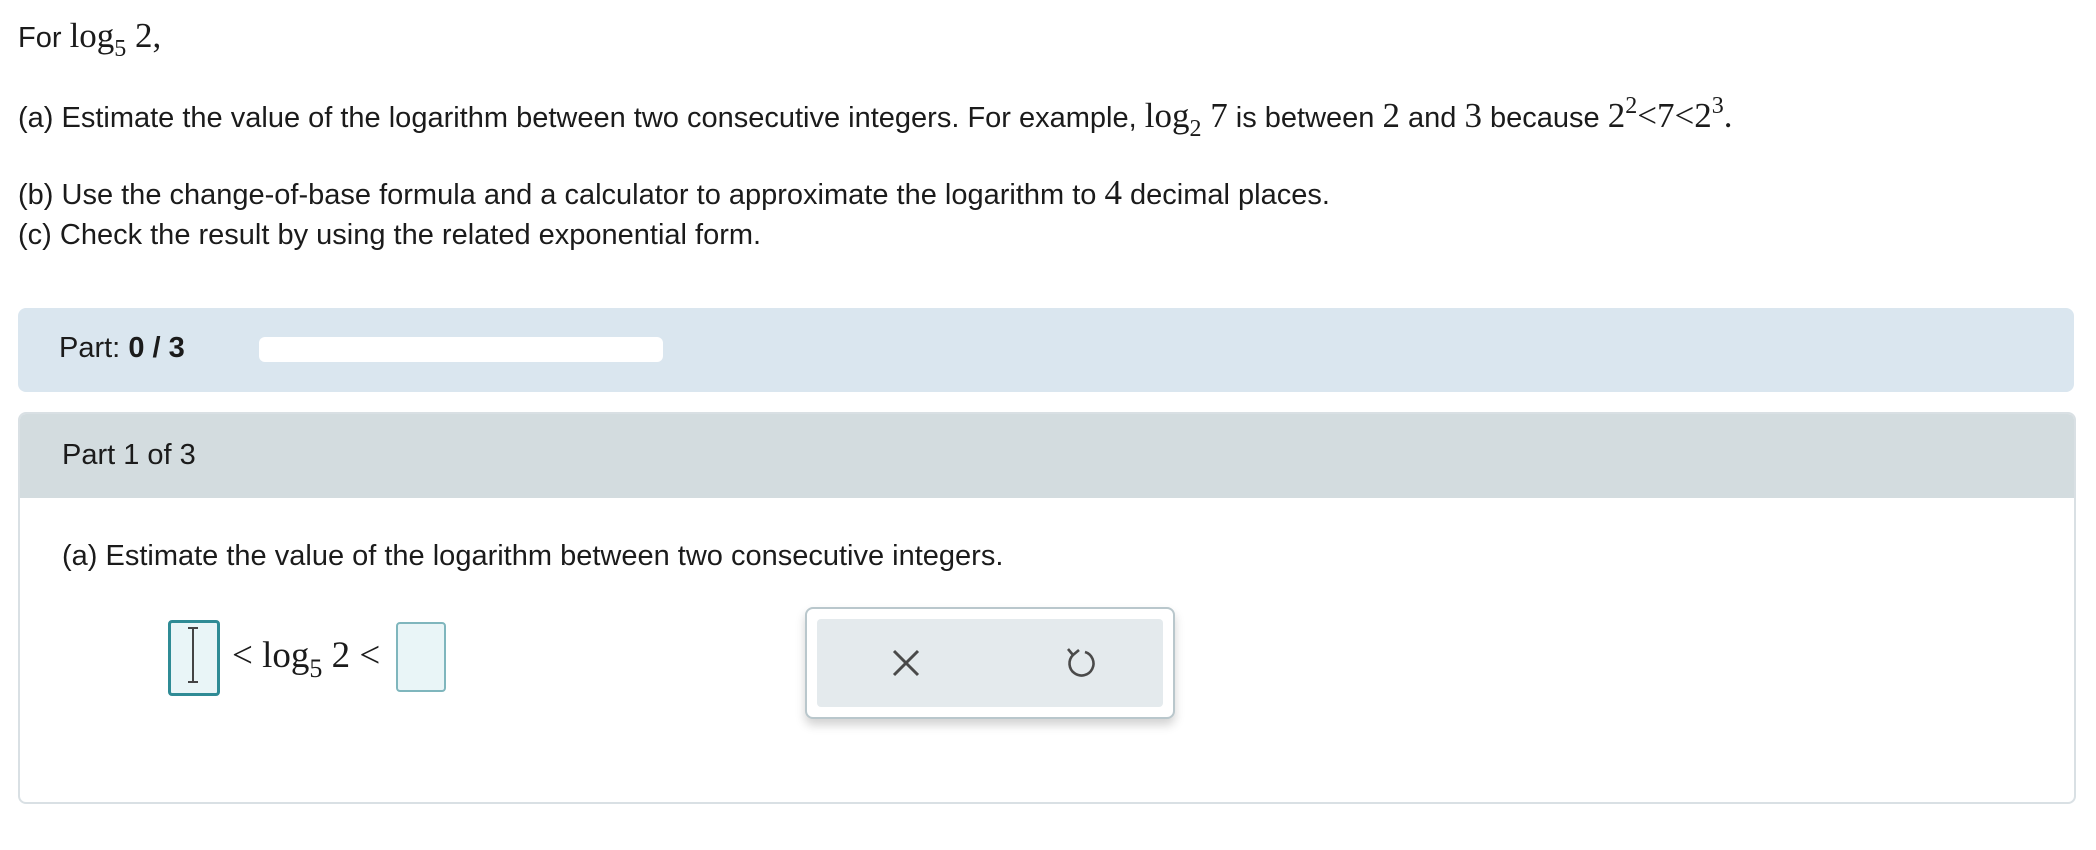 This screenshot has width=2096, height=850. I want to click on lower-bound-input, so click(194, 658).